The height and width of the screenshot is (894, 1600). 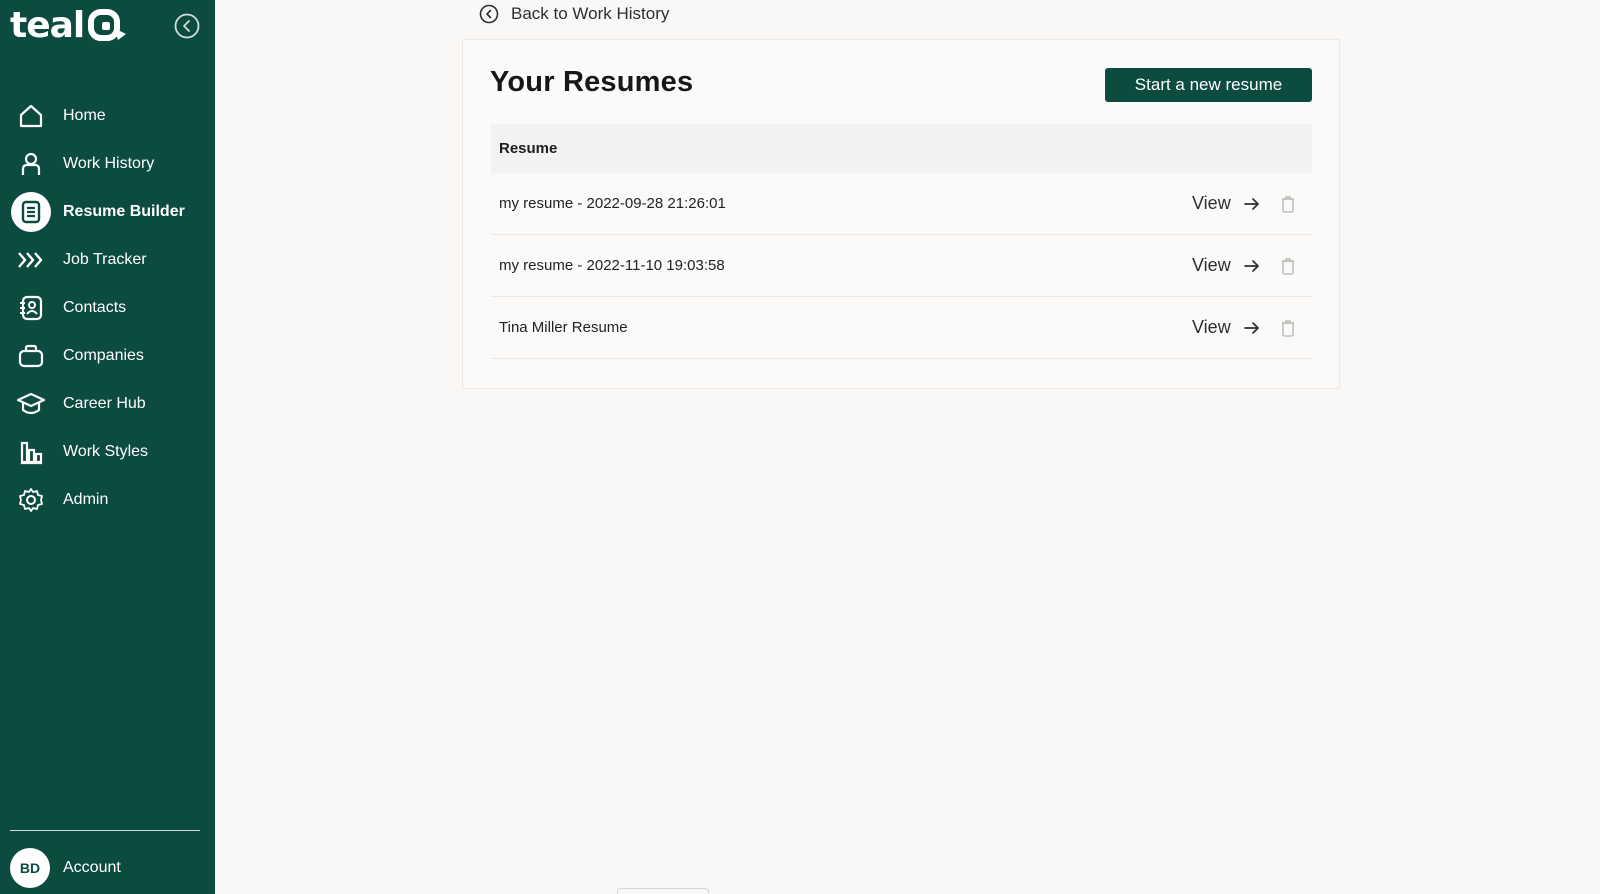 I want to click on table-row: my resume - 2022-09-28 21:26:01 View, so click(x=901, y=204).